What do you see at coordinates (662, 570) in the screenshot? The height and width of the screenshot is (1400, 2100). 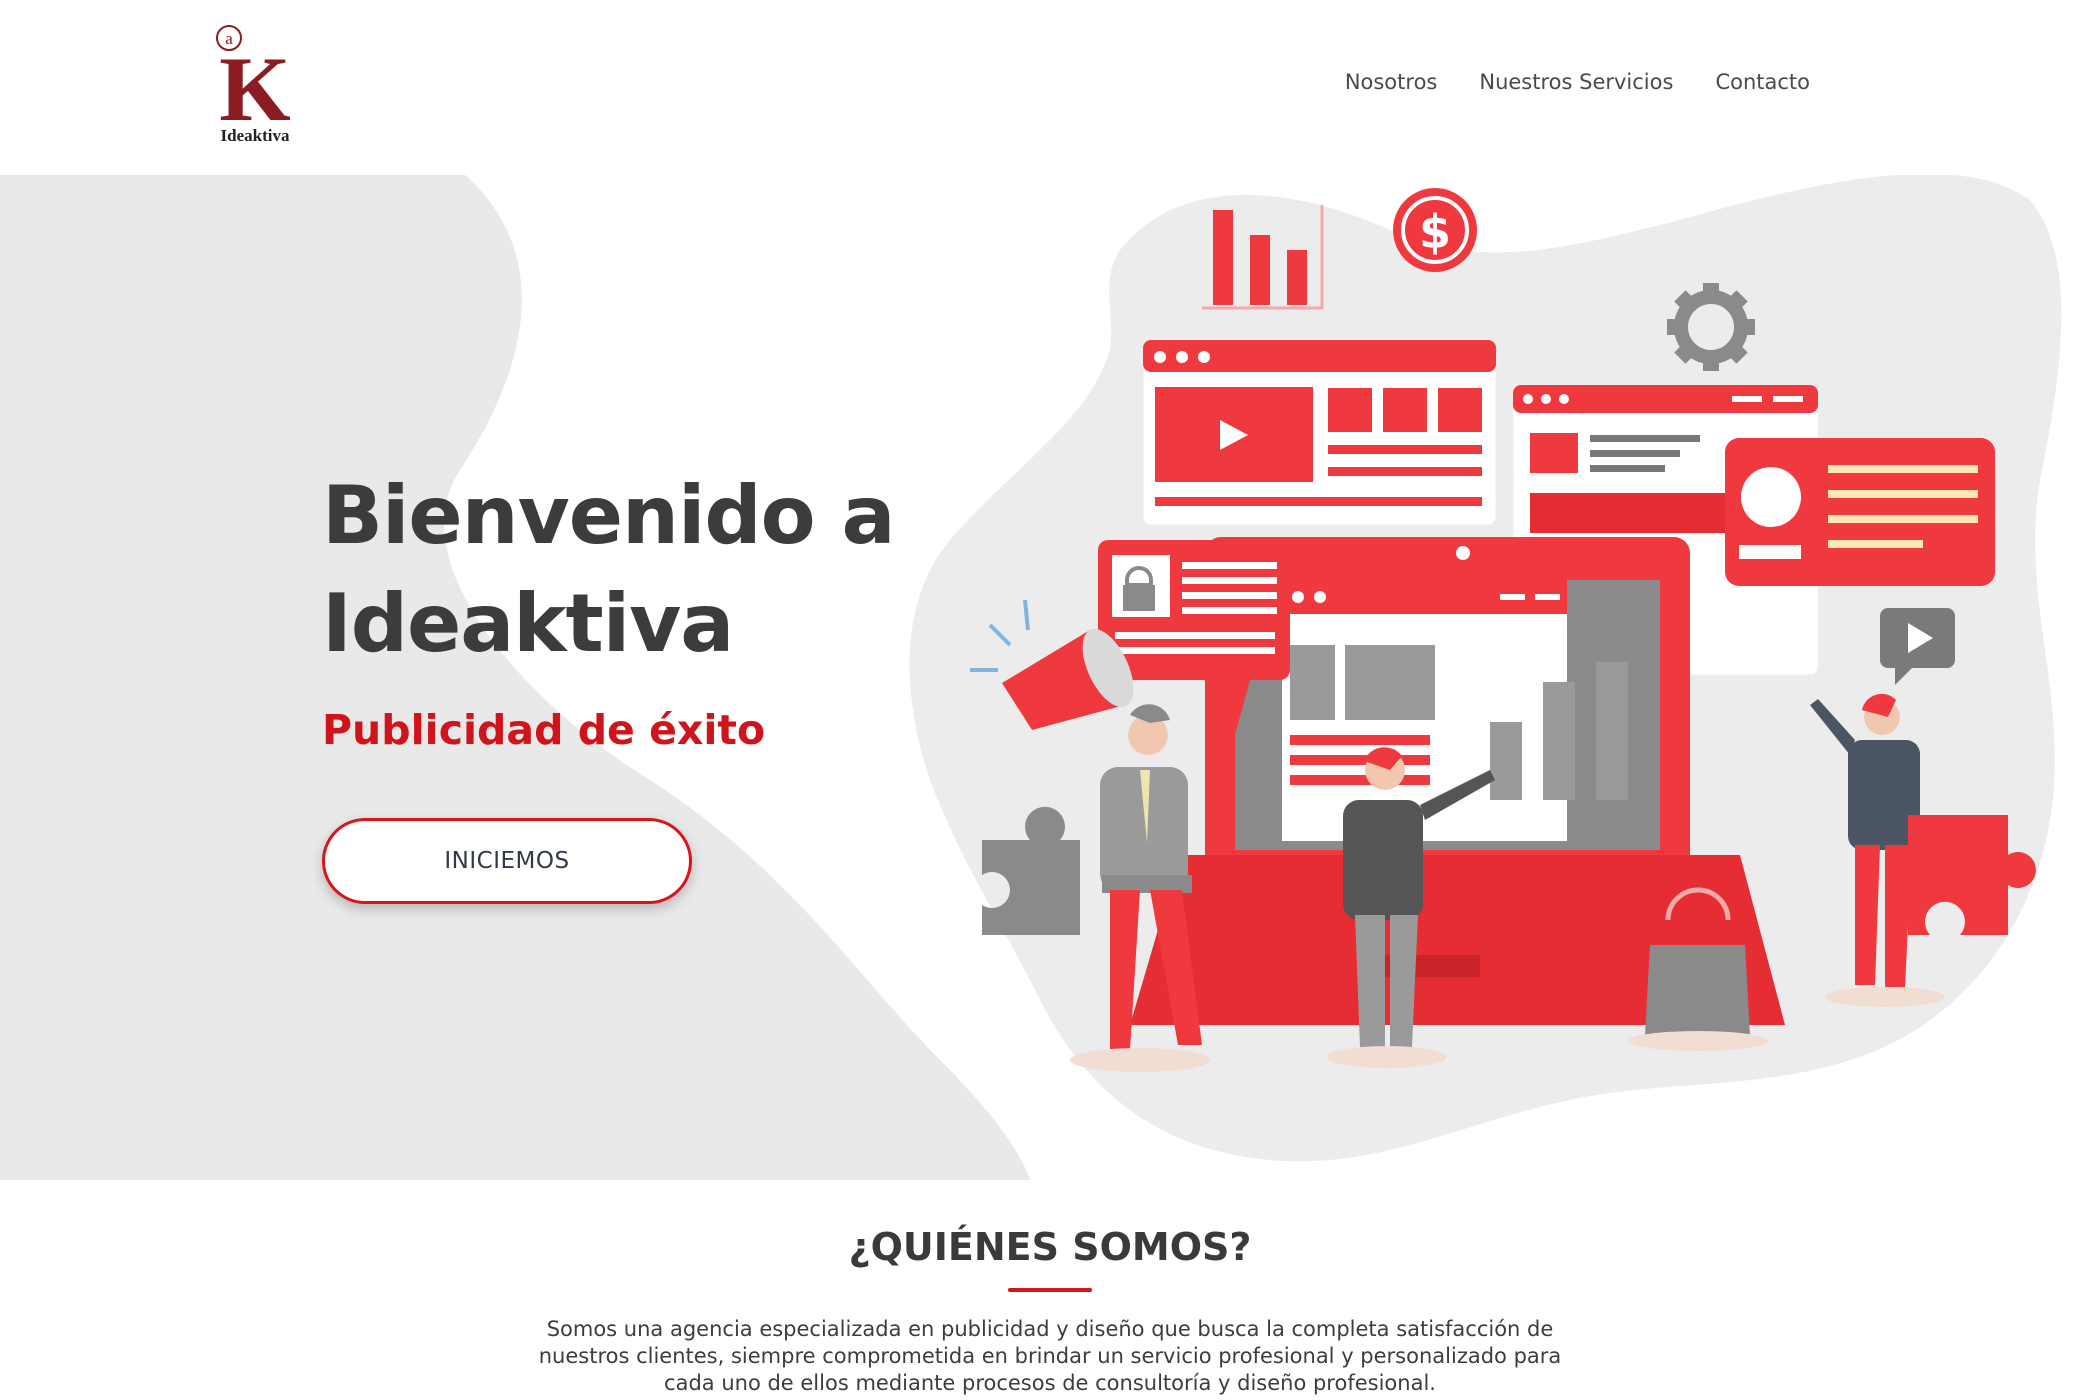 I see `hero-title: Bienvenido a Ideaktiva` at bounding box center [662, 570].